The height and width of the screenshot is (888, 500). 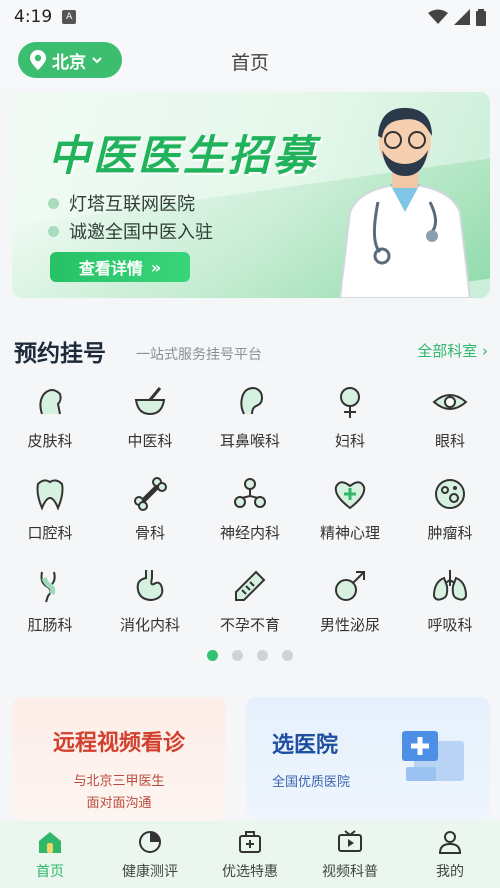 What do you see at coordinates (452, 350) in the screenshot?
I see `all-departments-link: 全部科室 ›` at bounding box center [452, 350].